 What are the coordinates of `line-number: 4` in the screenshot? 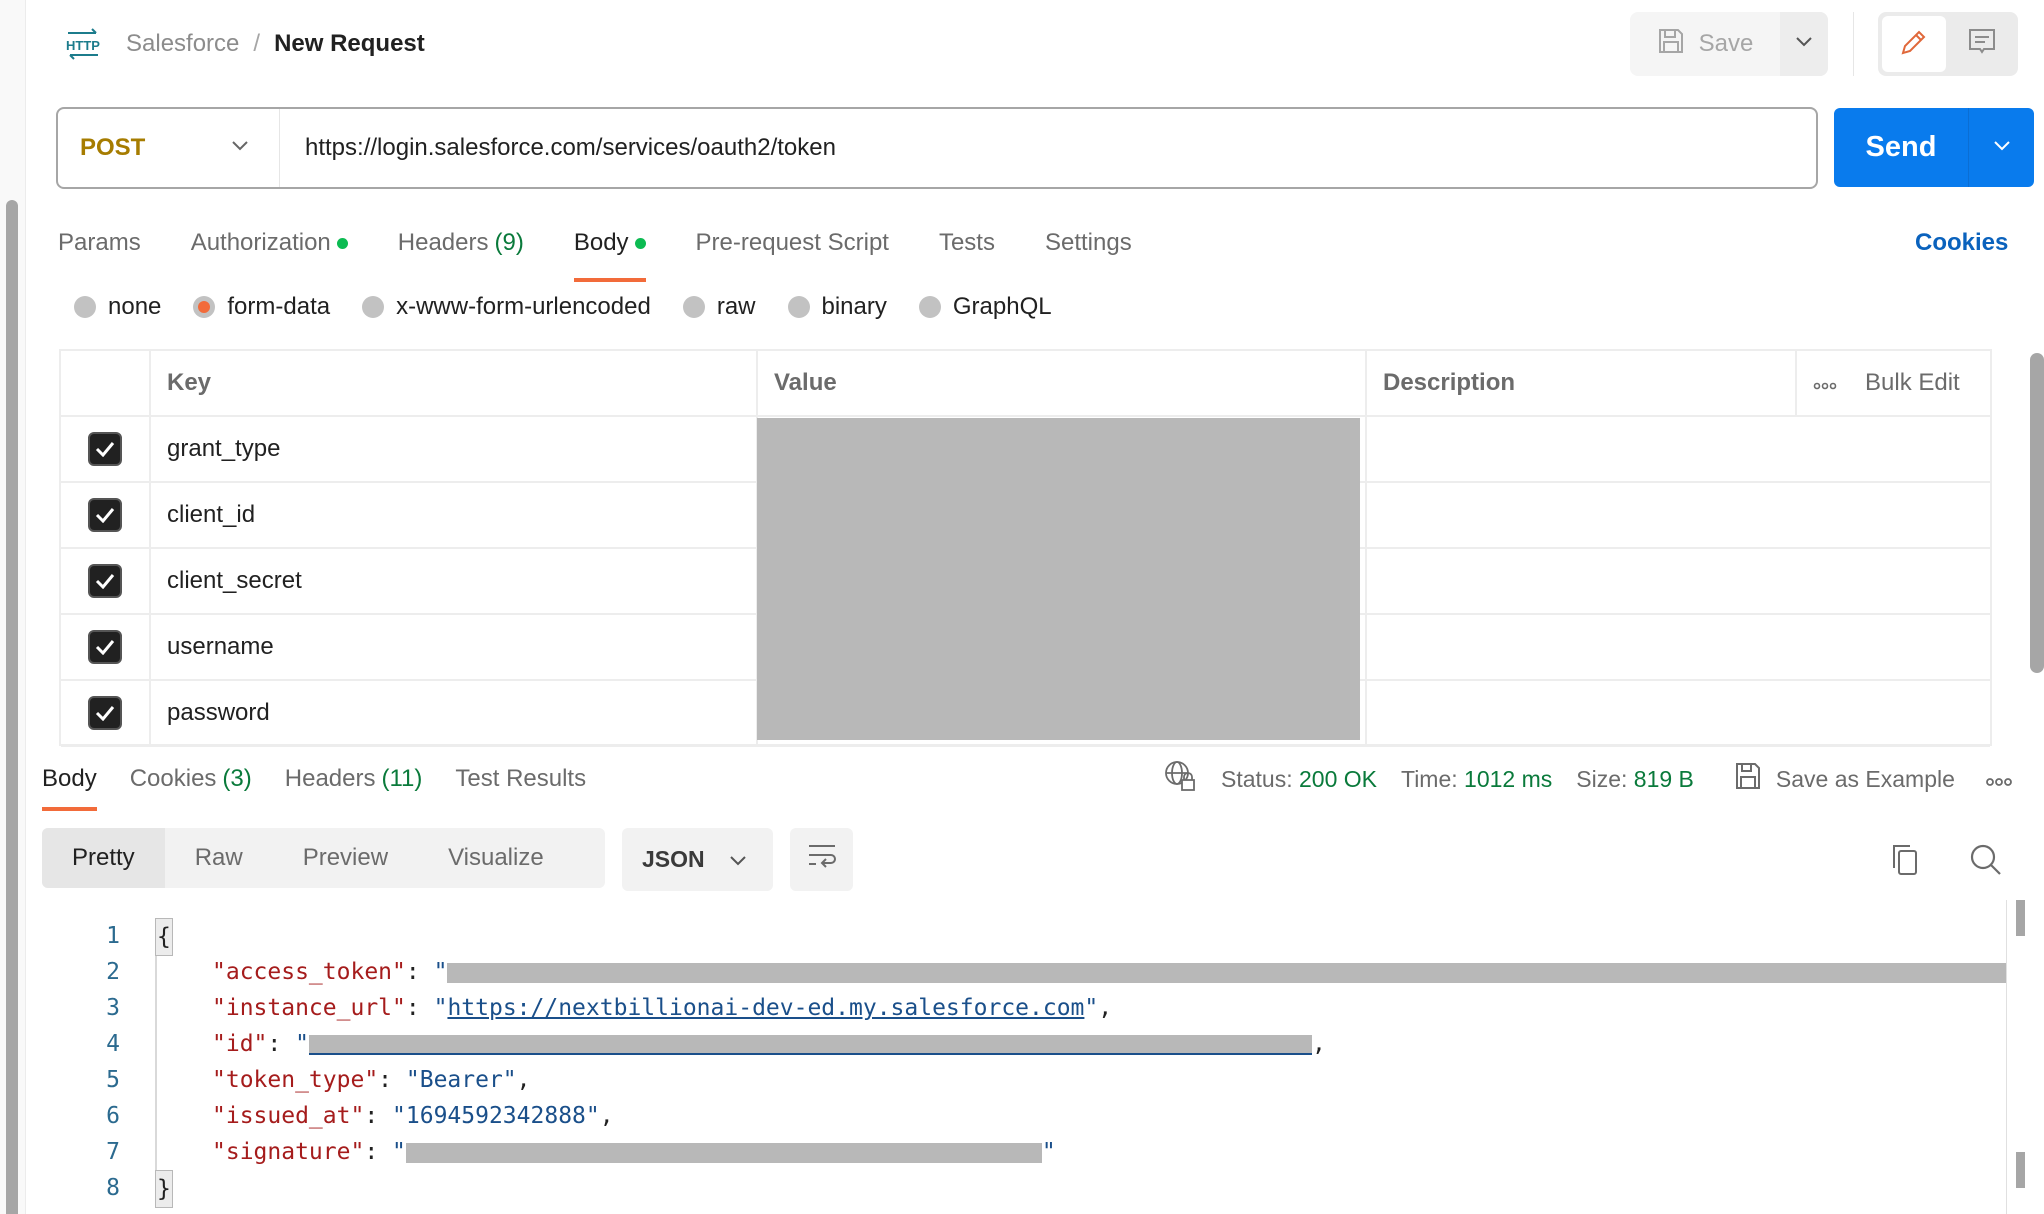 It's located at (113, 1044).